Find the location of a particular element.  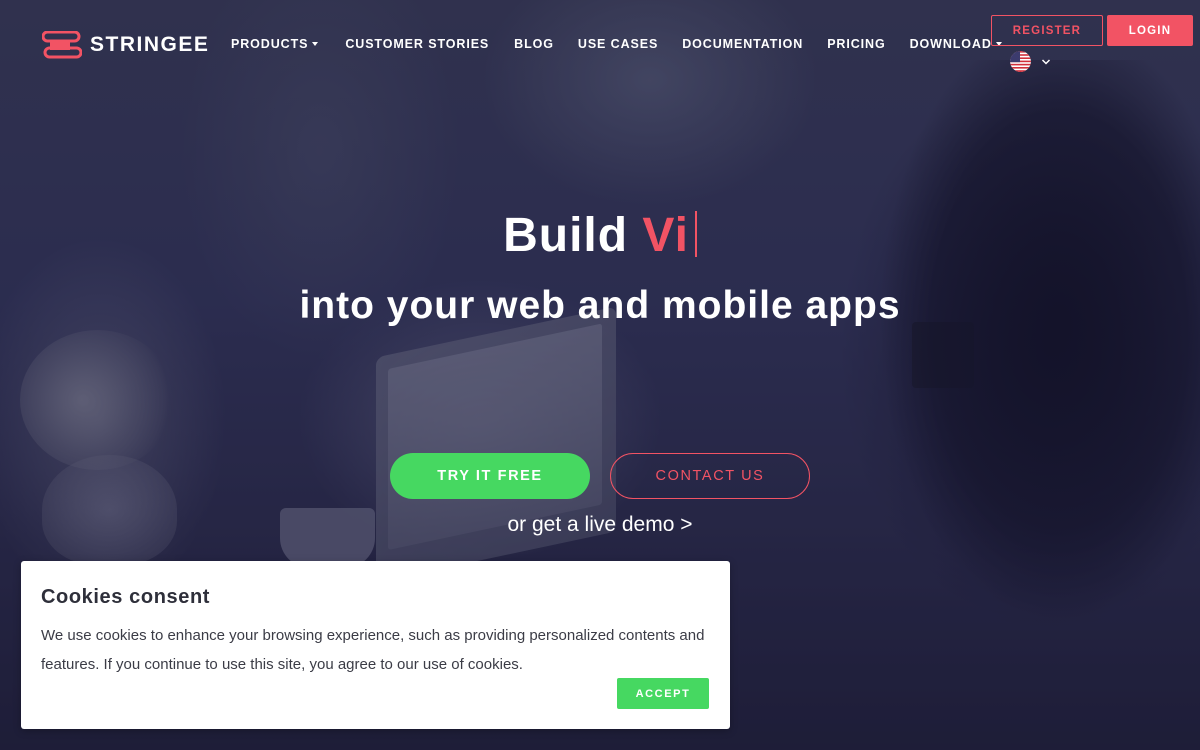

nav-label: CUSTOMER STORIES is located at coordinates (417, 44).